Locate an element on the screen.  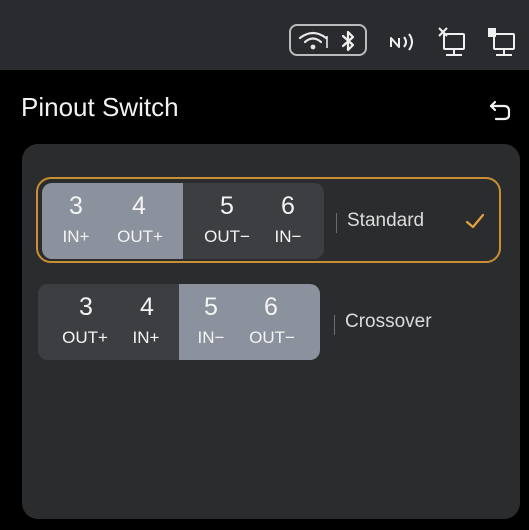
page-header: Pinout Switch is located at coordinates (264, 107).